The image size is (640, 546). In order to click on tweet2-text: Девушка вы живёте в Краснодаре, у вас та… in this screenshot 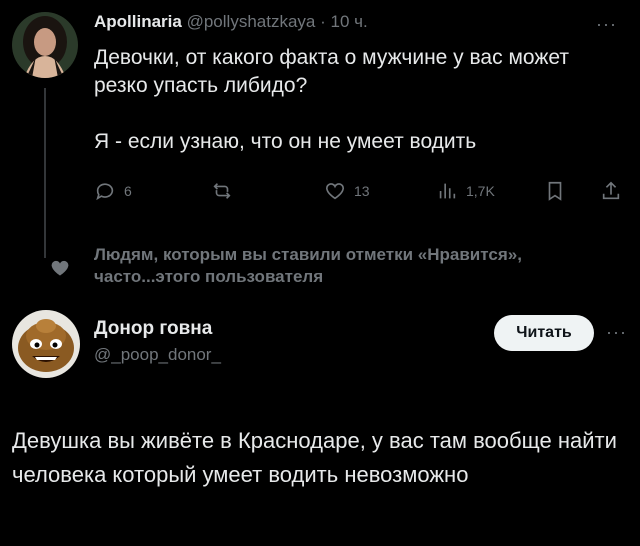, I will do `click(314, 457)`.